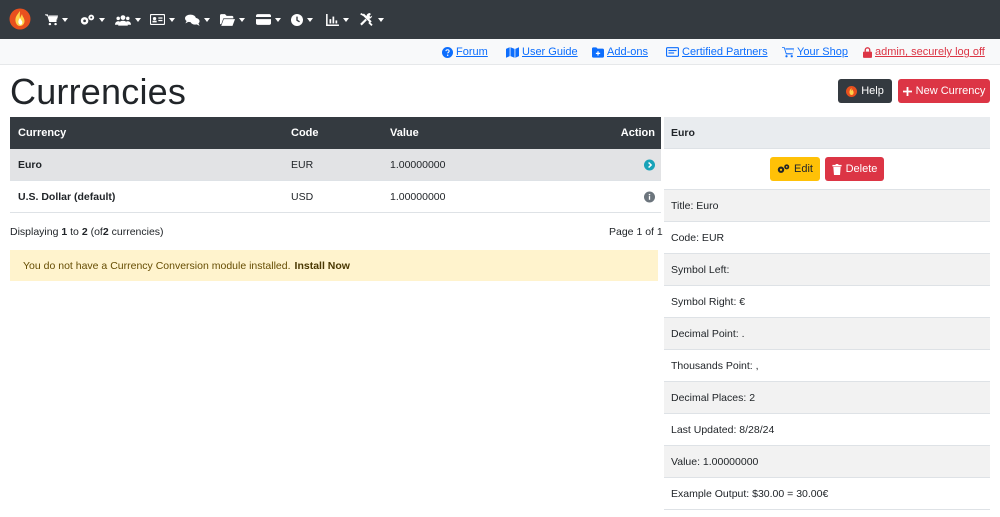 This screenshot has height=517, width=1000. I want to click on trash-icon, so click(837, 169).